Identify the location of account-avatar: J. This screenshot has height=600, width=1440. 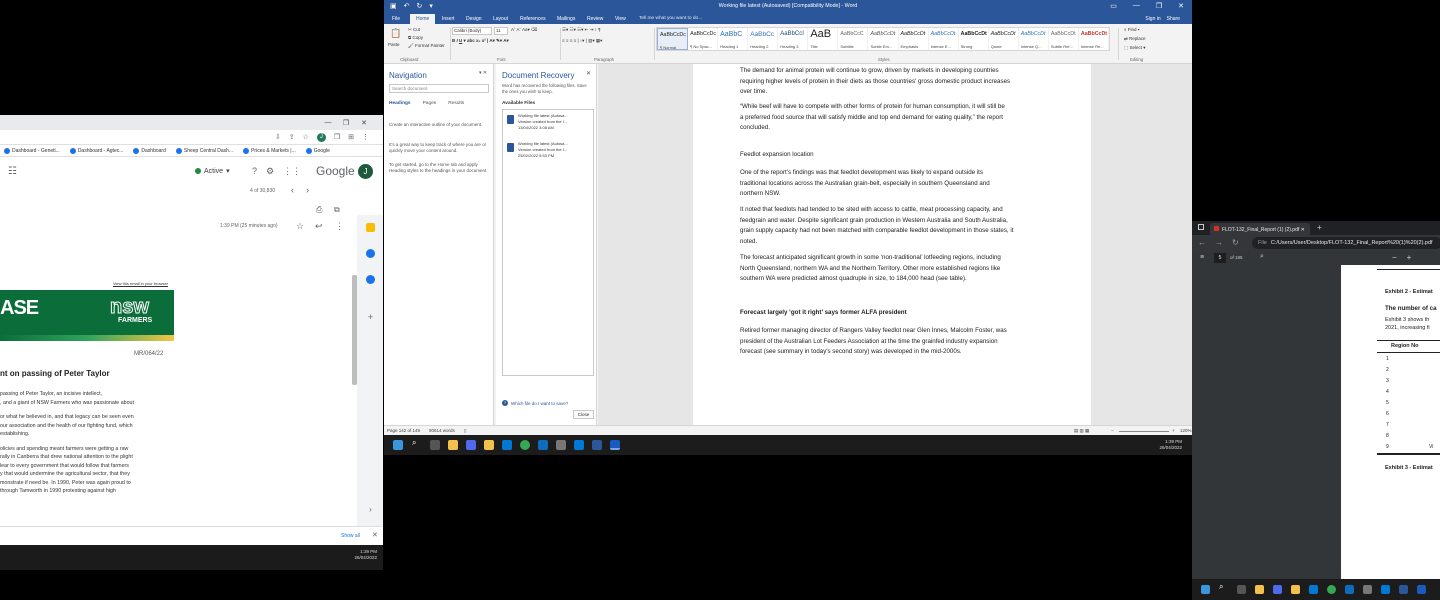
(365, 171).